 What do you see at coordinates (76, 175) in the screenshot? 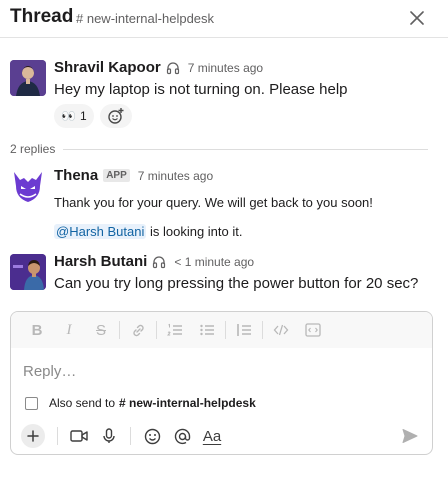
I see `sender-name: Thena` at bounding box center [76, 175].